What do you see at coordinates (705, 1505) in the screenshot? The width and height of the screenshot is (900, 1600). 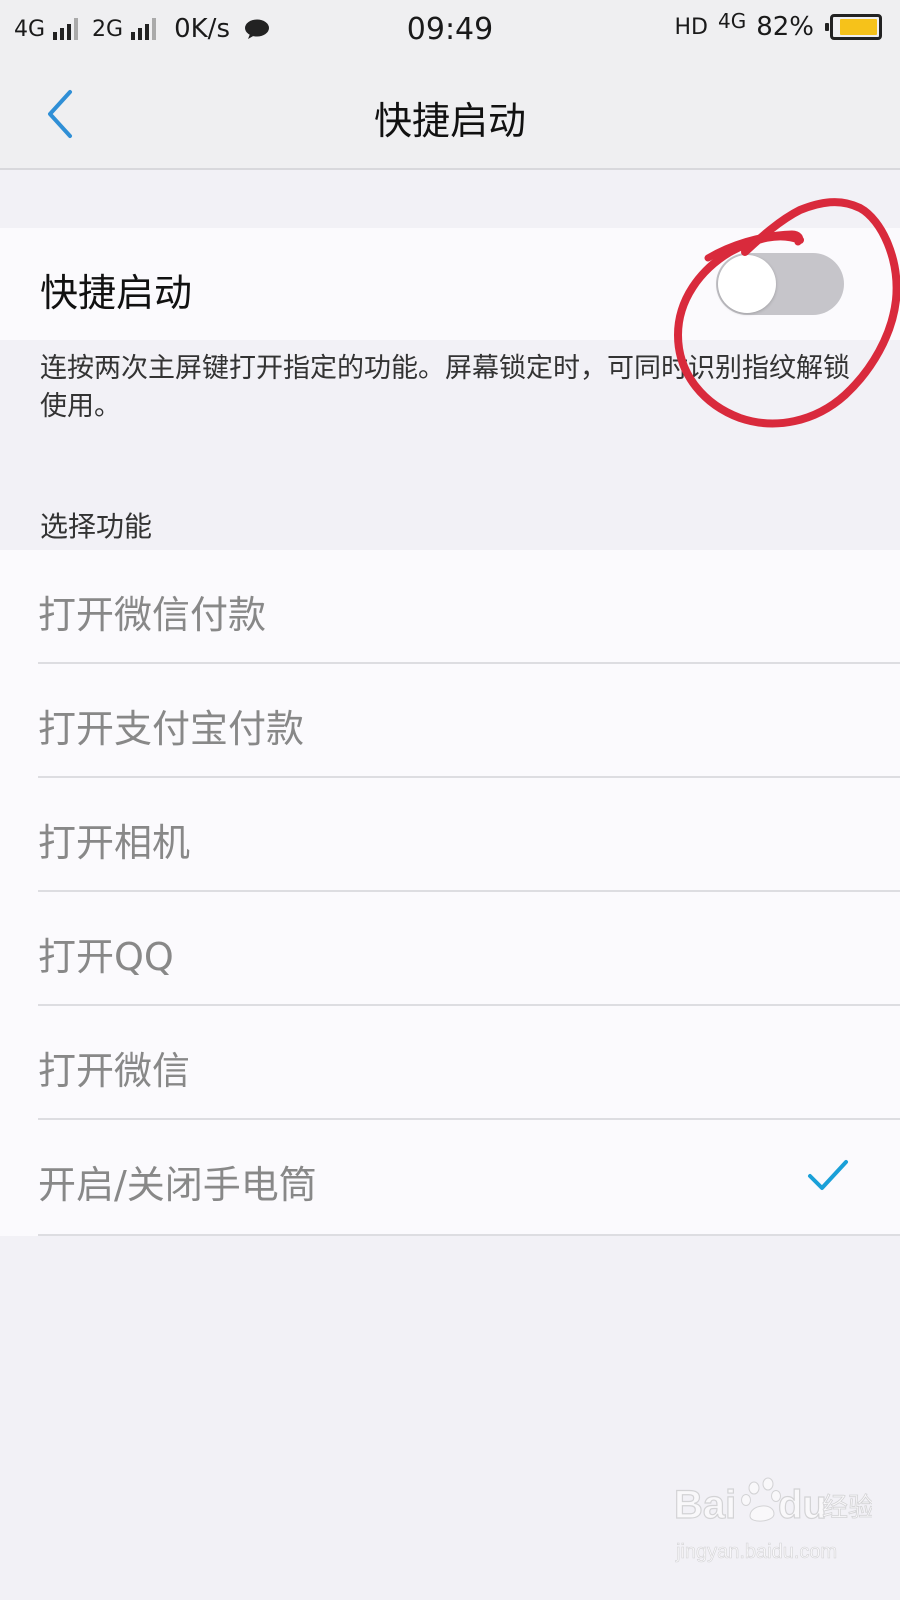 I see `svg-text: Bai` at bounding box center [705, 1505].